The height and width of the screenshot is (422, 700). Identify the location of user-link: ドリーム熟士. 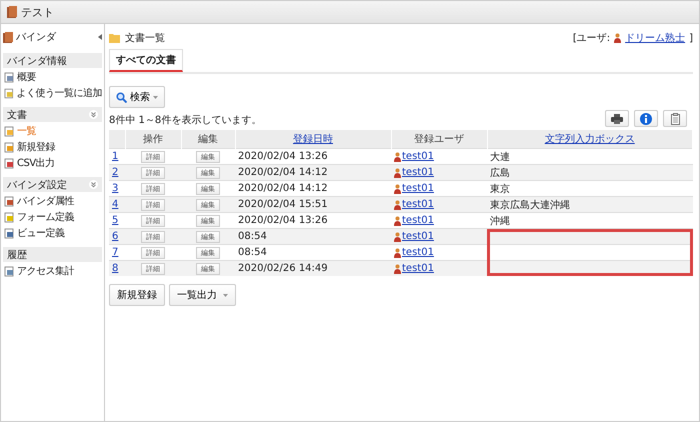
(655, 38).